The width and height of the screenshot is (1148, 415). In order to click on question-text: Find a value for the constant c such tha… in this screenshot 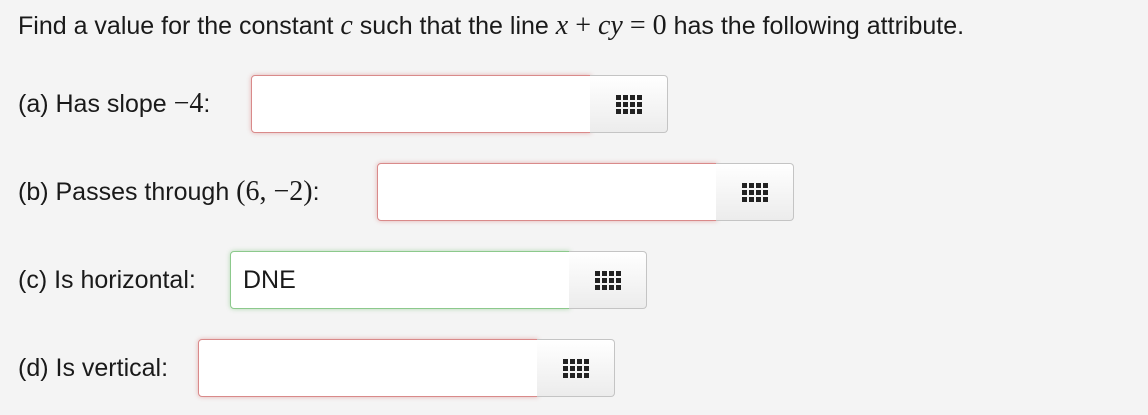, I will do `click(491, 26)`.